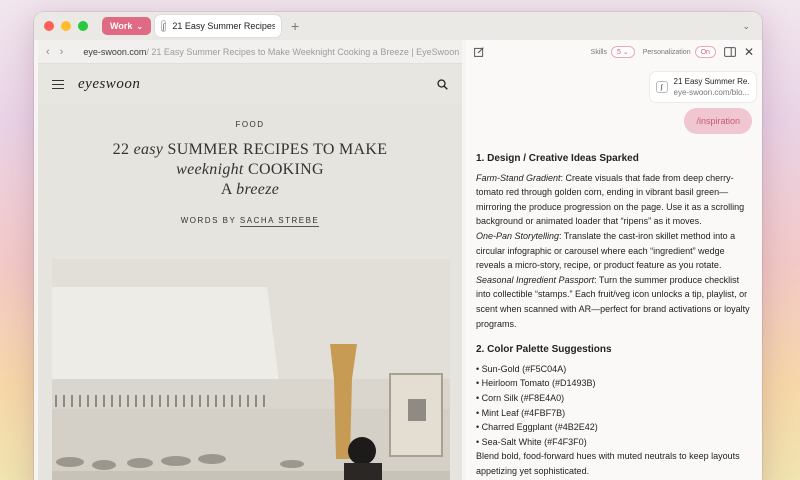 Image resolution: width=800 pixels, height=480 pixels. What do you see at coordinates (521, 412) in the screenshot?
I see `palette-item: • Mint Leaf (#4FBF7B)` at bounding box center [521, 412].